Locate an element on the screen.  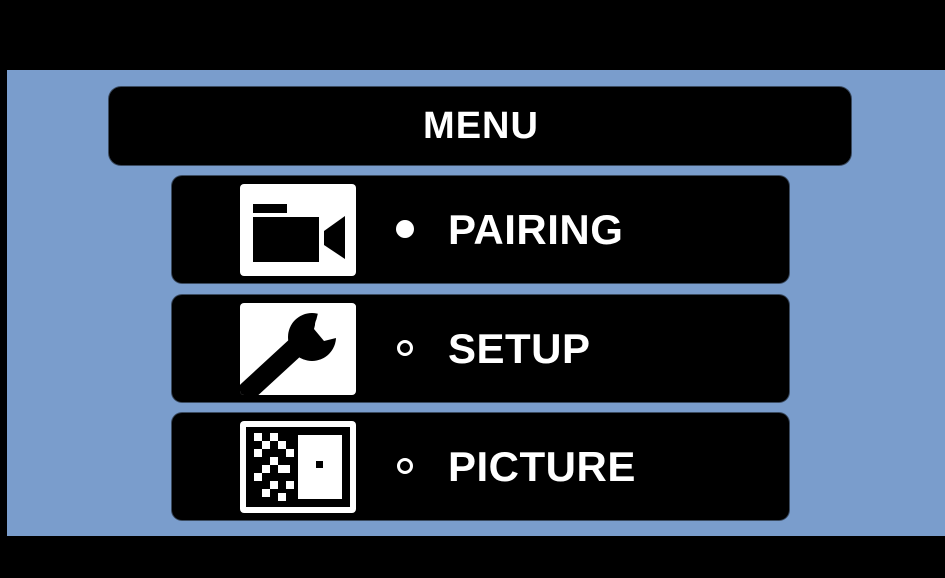
top-letterbox-bar is located at coordinates (472, 35).